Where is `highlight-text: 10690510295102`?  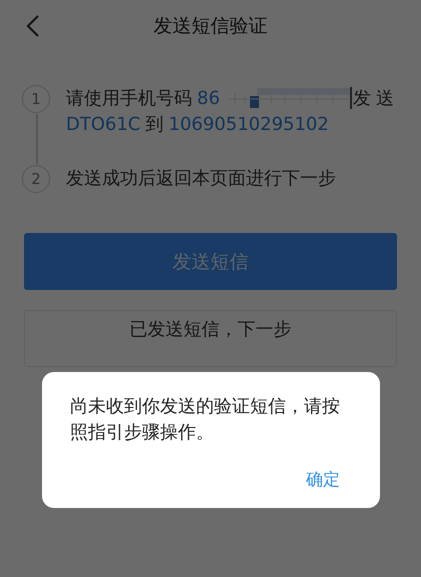
highlight-text: 10690510295102 is located at coordinates (248, 125).